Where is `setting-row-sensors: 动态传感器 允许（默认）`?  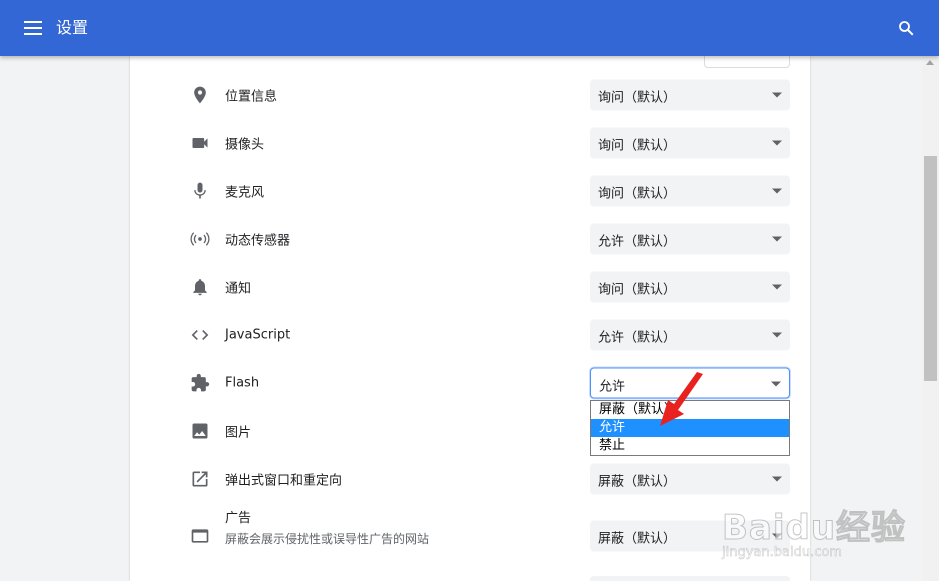 setting-row-sensors: 动态传感器 允许（默认） is located at coordinates (470, 239).